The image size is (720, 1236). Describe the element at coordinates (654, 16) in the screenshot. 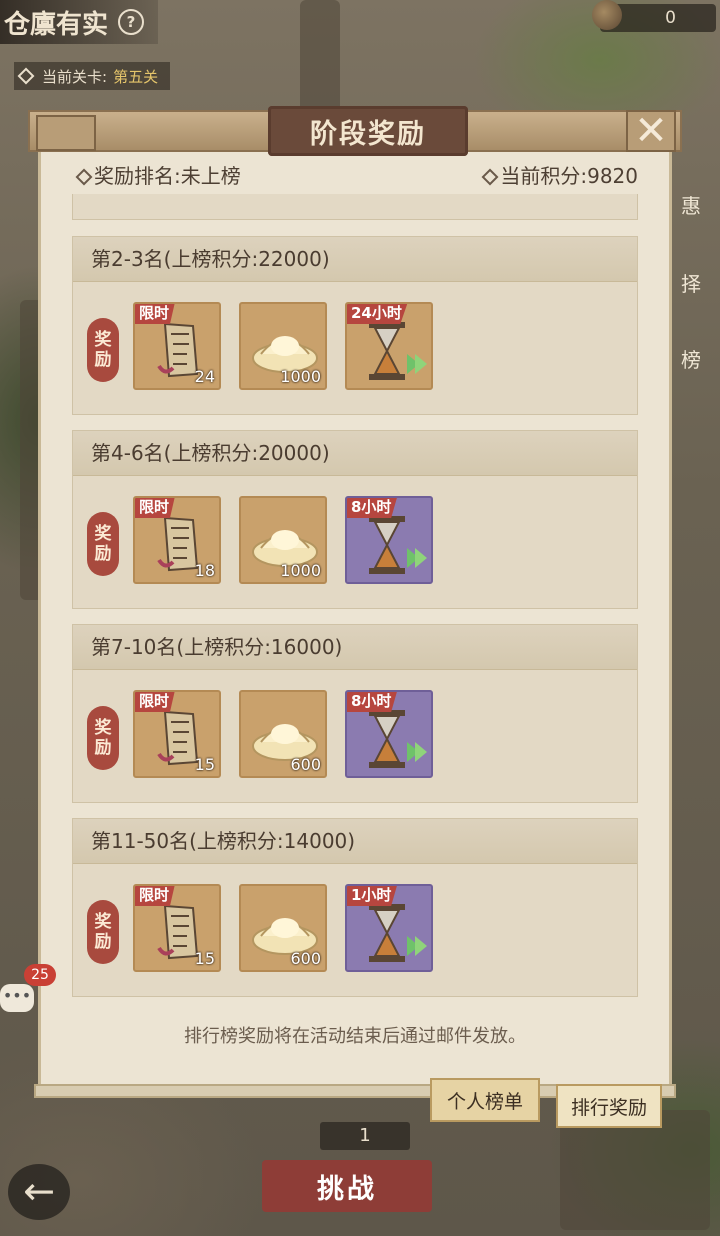

I see `coin-counter: 0` at that location.